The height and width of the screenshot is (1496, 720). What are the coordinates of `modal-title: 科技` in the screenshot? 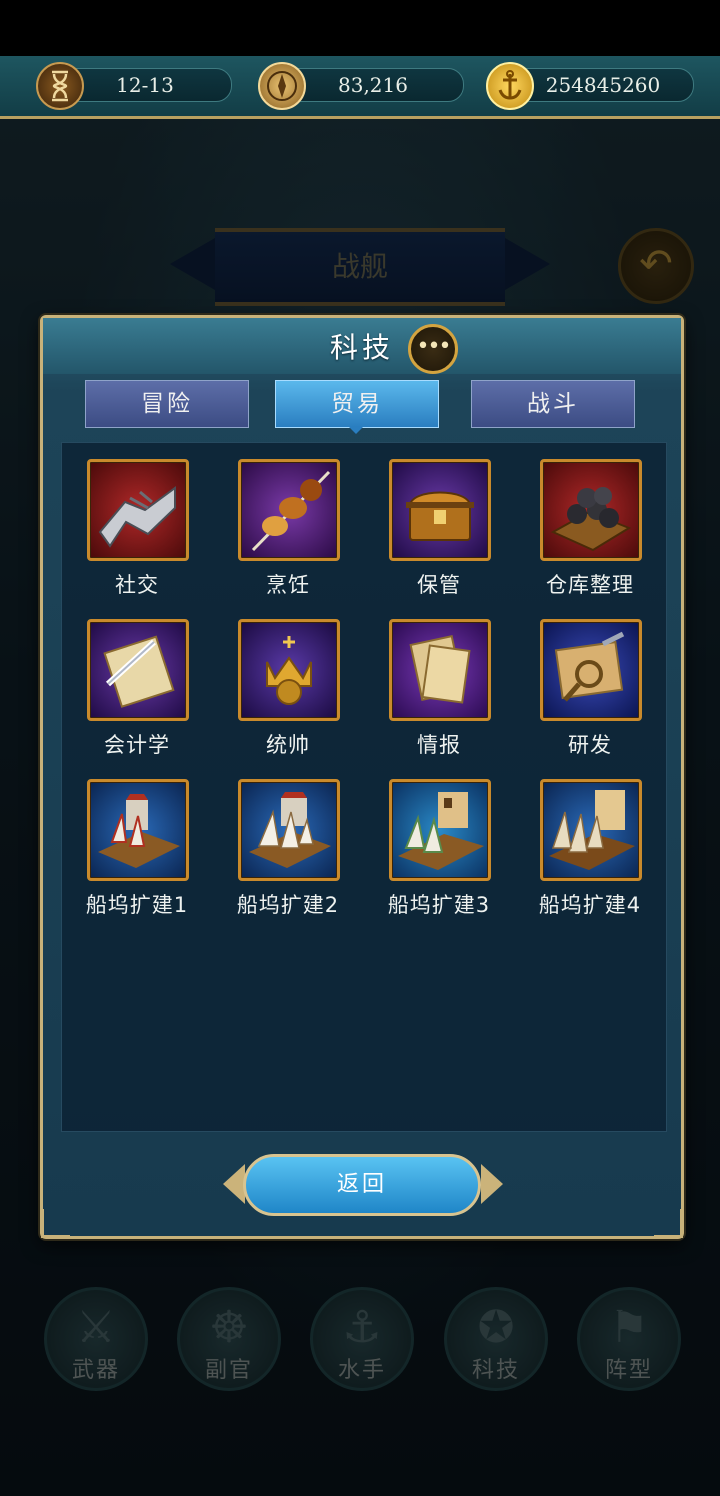 It's located at (361, 347).